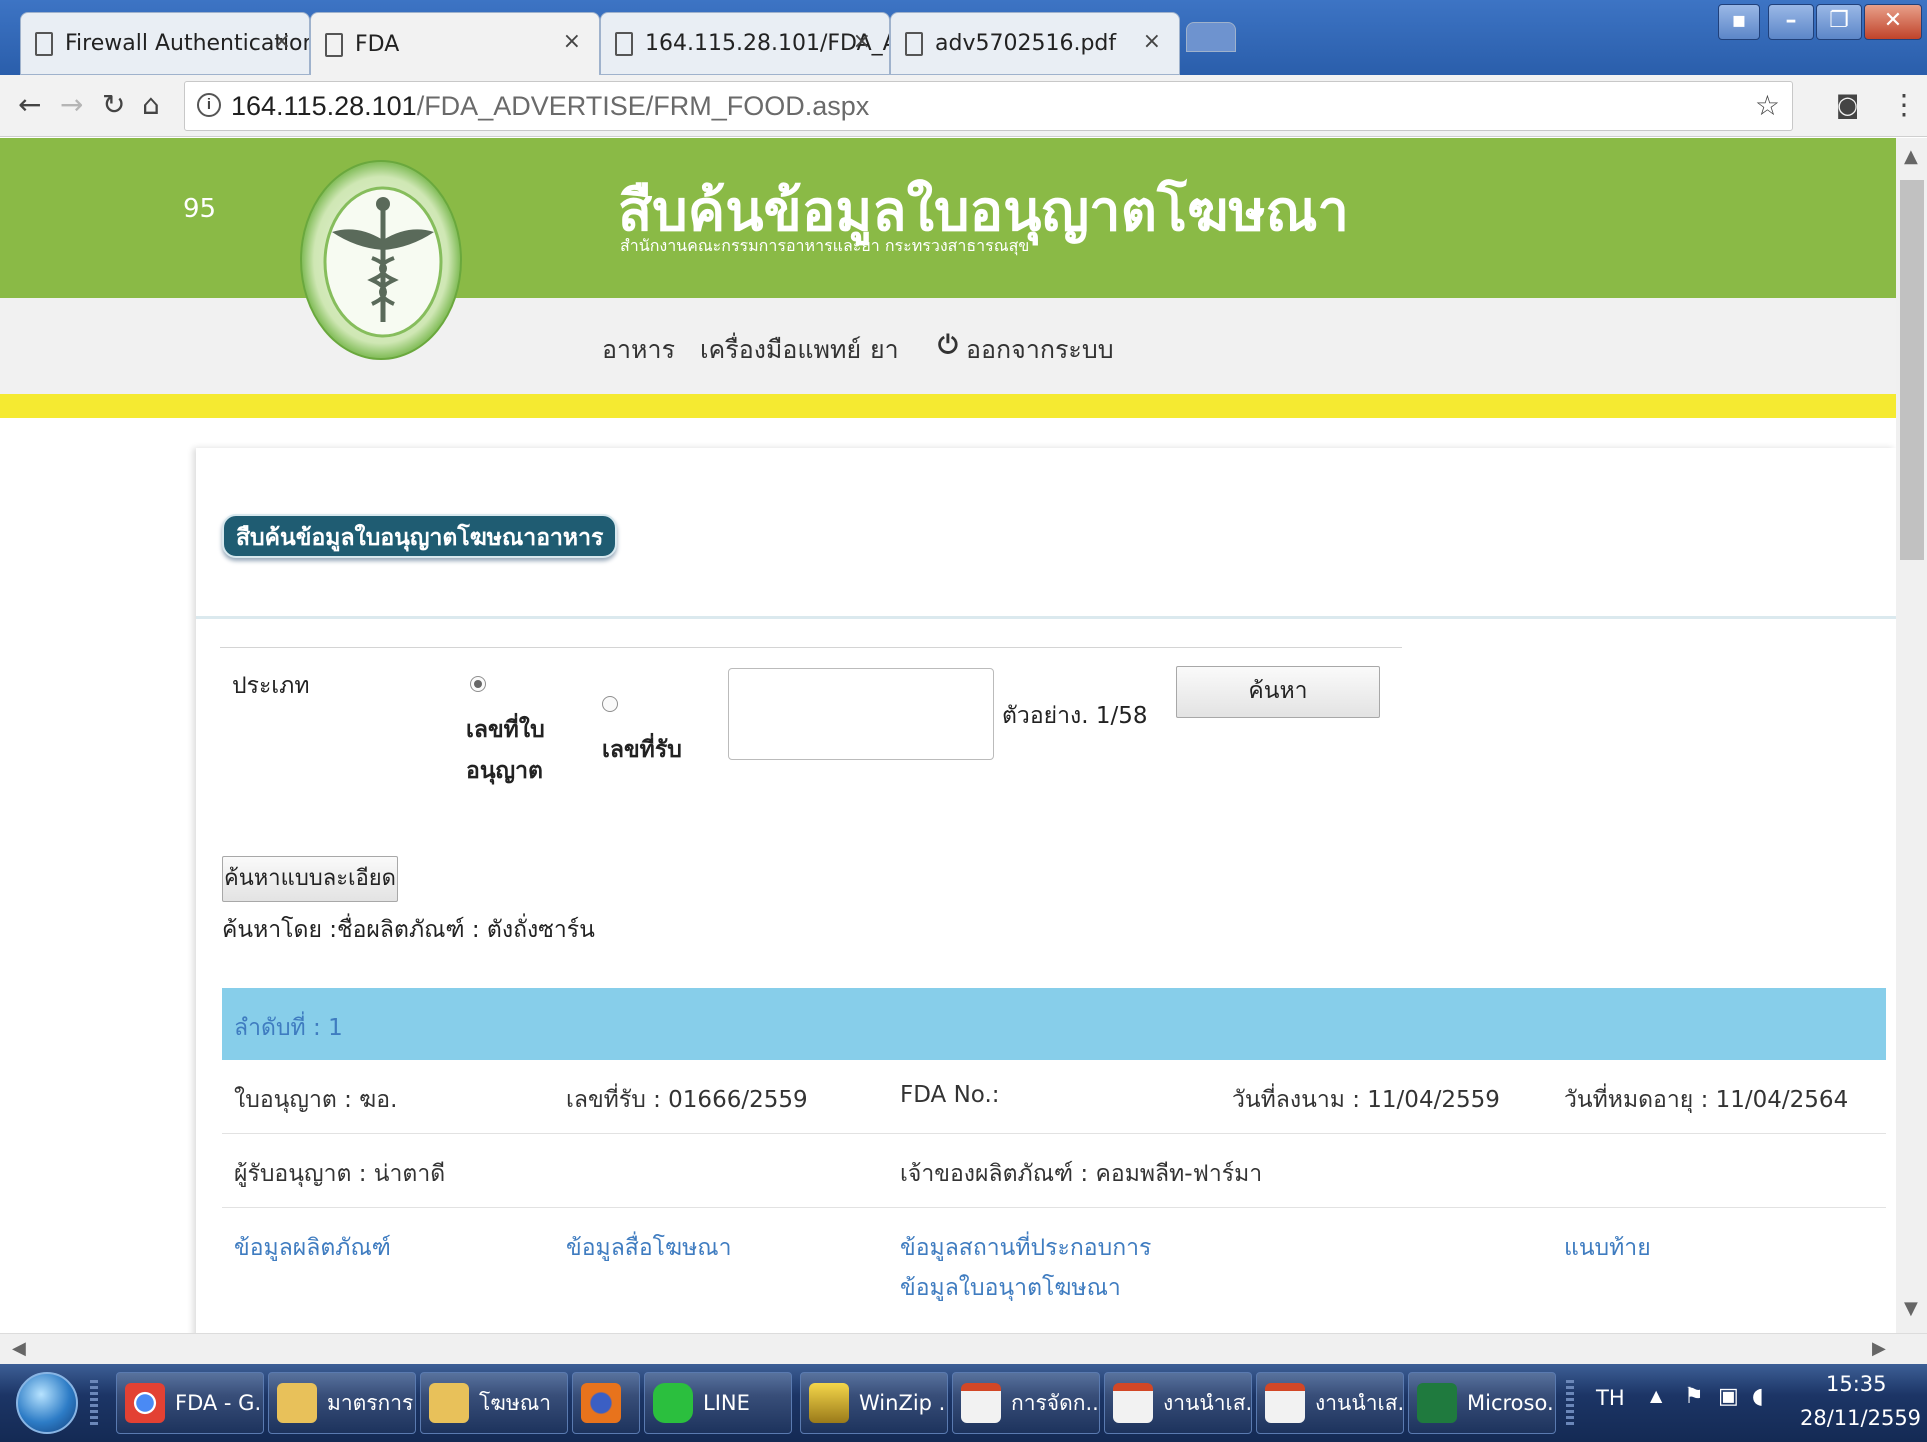 Image resolution: width=1927 pixels, height=1442 pixels. I want to click on url-path: /FDA_ADVERTISE/FRM_FOOD.aspx, so click(643, 106).